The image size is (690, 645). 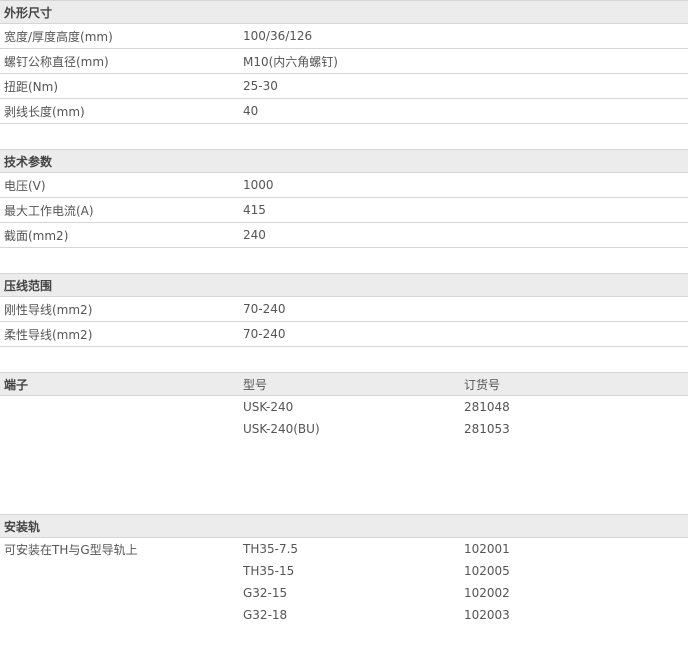 I want to click on spec-label: 截面(mm2), so click(x=36, y=235).